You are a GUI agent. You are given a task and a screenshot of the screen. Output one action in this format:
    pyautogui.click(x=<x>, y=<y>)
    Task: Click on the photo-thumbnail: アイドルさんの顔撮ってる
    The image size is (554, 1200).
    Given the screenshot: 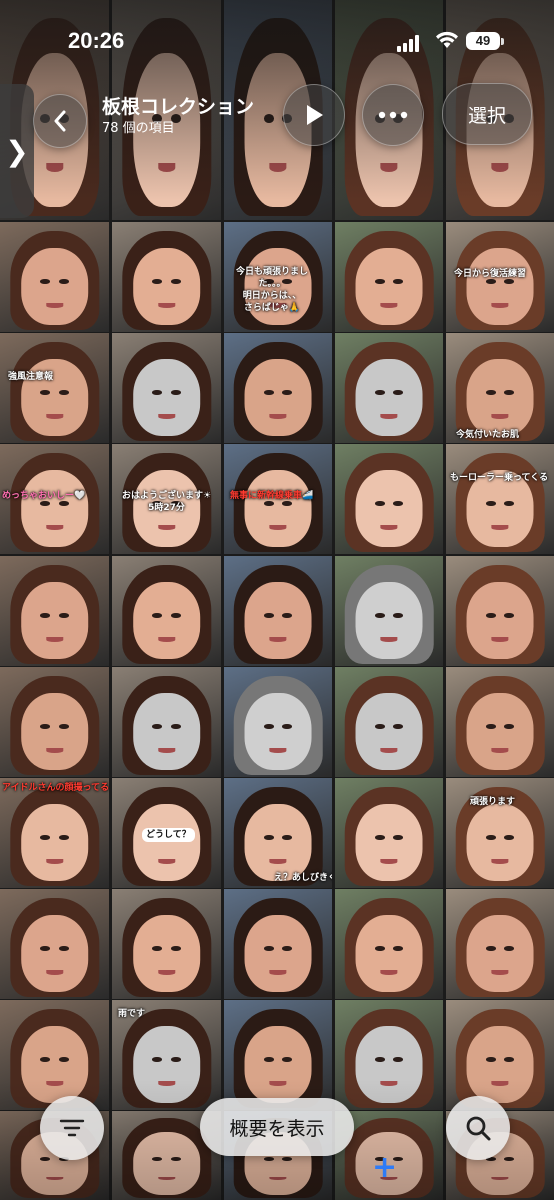 What is the action you would take?
    pyautogui.click(x=54, y=833)
    